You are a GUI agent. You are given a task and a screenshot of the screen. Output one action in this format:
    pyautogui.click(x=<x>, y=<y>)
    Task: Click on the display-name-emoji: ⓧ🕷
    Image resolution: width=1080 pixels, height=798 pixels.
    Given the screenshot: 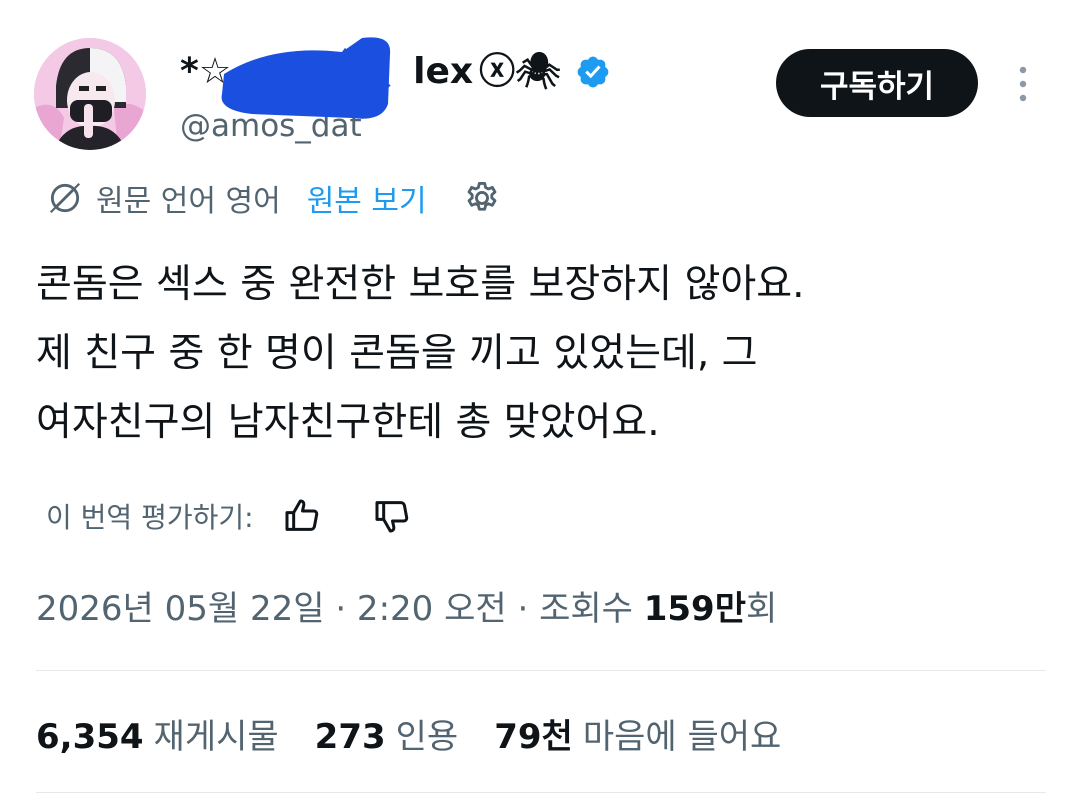 What is the action you would take?
    pyautogui.click(x=520, y=71)
    